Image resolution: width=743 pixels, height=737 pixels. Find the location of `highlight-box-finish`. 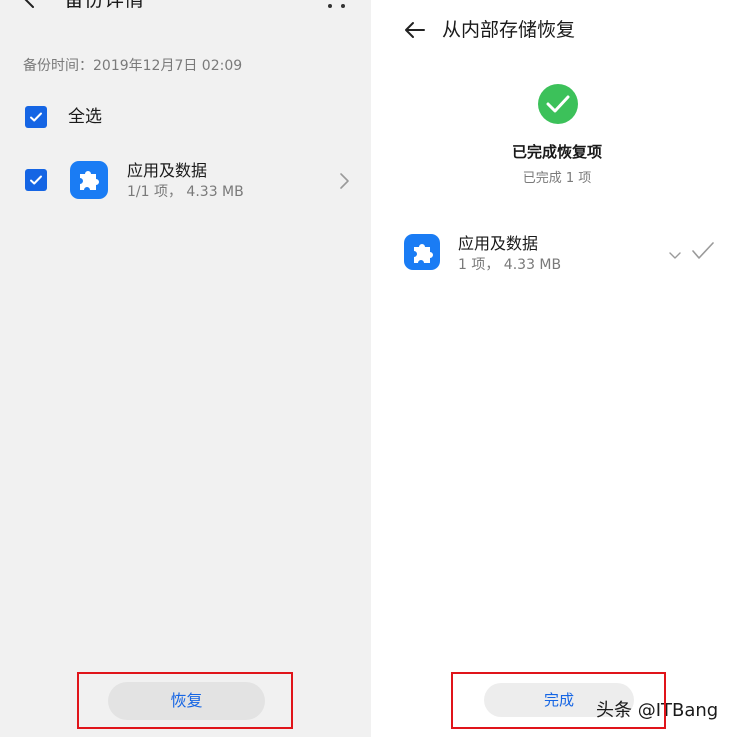

highlight-box-finish is located at coordinates (558, 700).